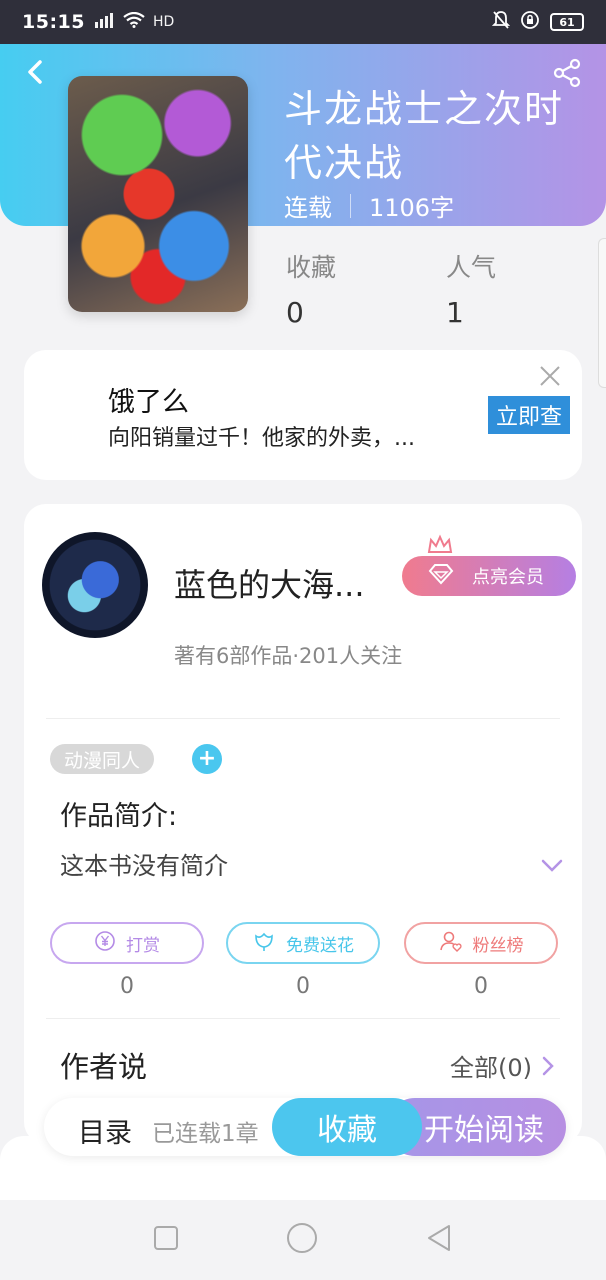 The width and height of the screenshot is (606, 1280). I want to click on wifi-icon, so click(134, 21).